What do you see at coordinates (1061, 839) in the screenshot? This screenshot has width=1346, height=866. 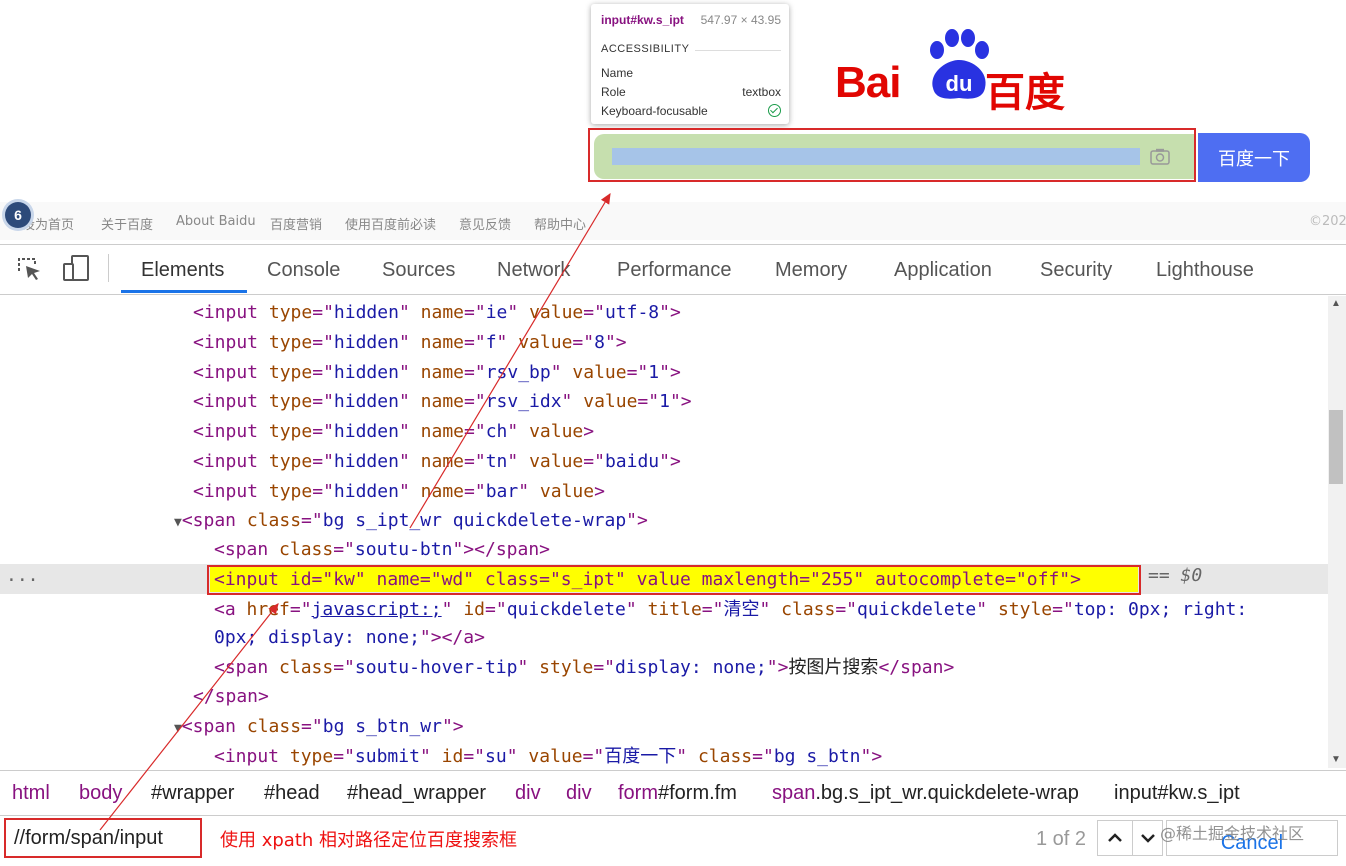 I see `match-count: 1 of 2` at bounding box center [1061, 839].